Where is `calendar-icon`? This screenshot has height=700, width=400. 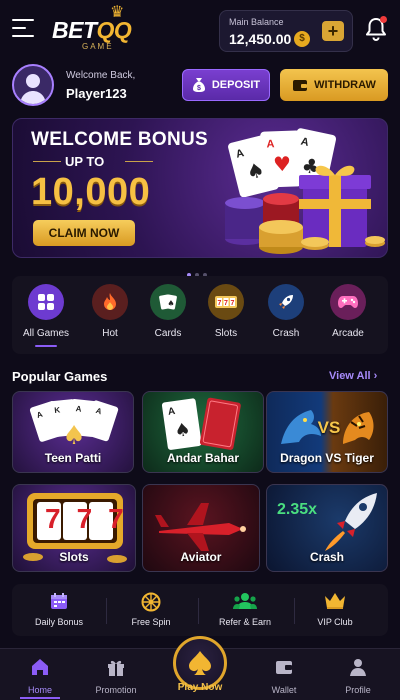 calendar-icon is located at coordinates (59, 602).